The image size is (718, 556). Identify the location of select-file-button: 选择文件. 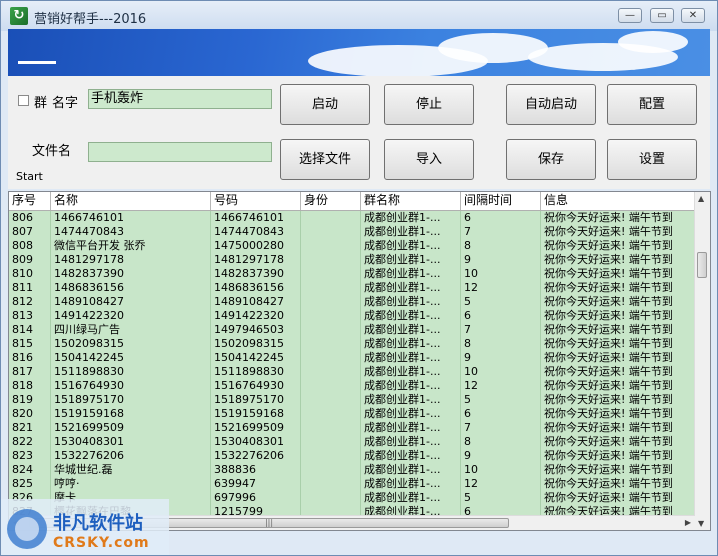
(325, 159).